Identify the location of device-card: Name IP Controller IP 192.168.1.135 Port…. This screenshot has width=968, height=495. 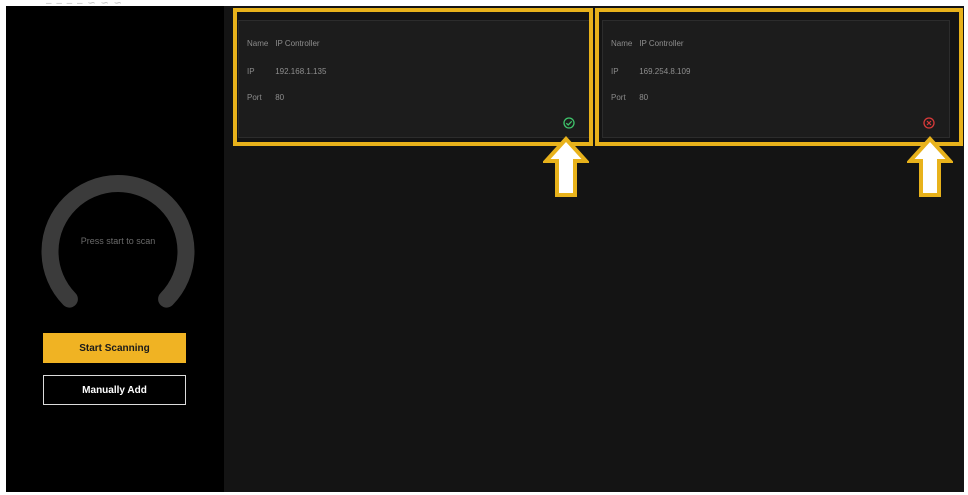
(414, 79).